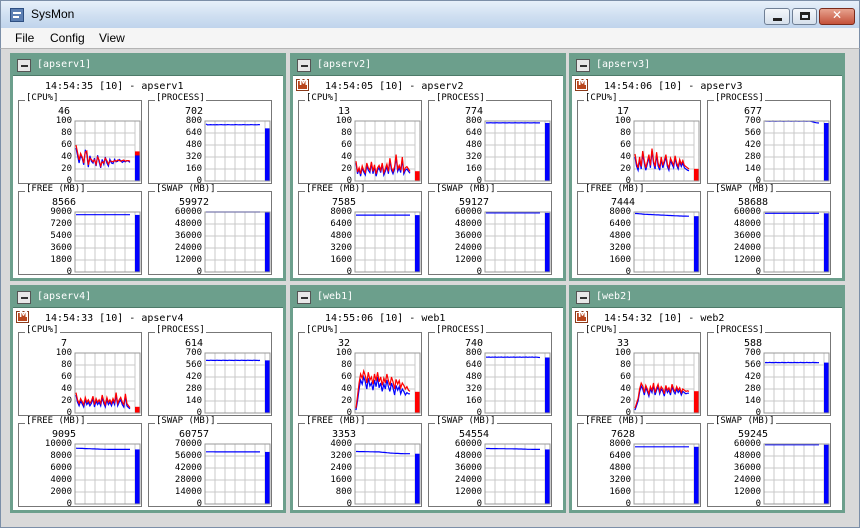 The height and width of the screenshot is (528, 860). I want to click on y-tick-label: 60, so click(625, 377).